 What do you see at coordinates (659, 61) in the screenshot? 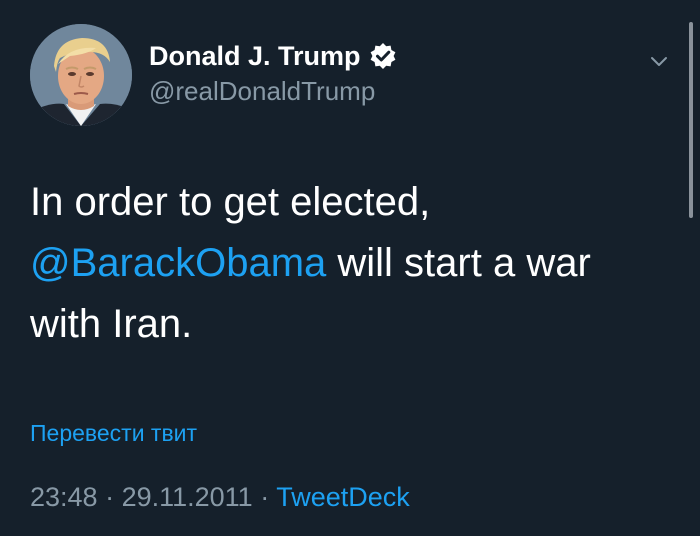
I see `chevron-down-icon` at bounding box center [659, 61].